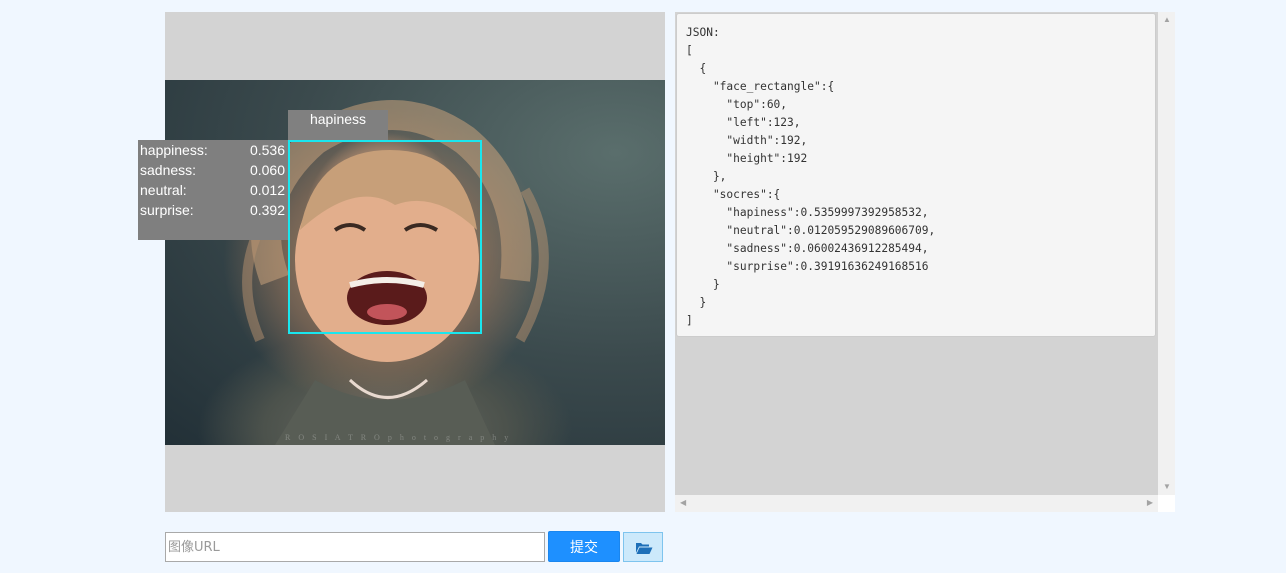  Describe the element at coordinates (267, 170) in the screenshot. I see `score-value: 0.060` at that location.